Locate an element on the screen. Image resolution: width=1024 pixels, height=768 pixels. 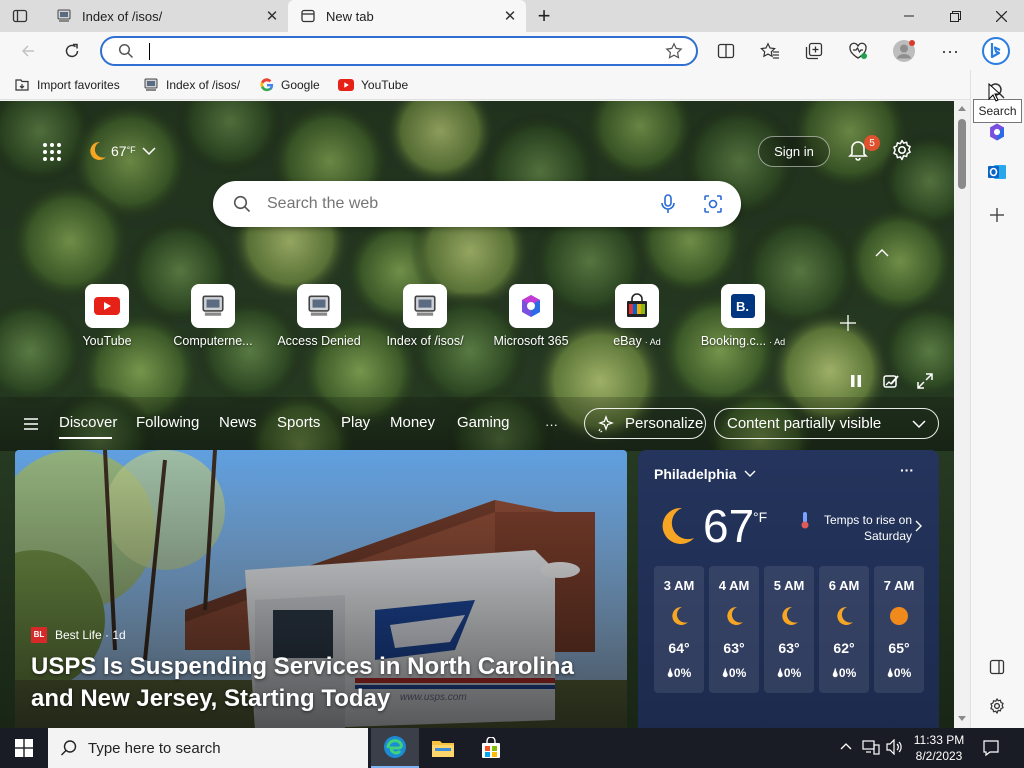
favorite-youtube: YouTube is located at coordinates (373, 85).